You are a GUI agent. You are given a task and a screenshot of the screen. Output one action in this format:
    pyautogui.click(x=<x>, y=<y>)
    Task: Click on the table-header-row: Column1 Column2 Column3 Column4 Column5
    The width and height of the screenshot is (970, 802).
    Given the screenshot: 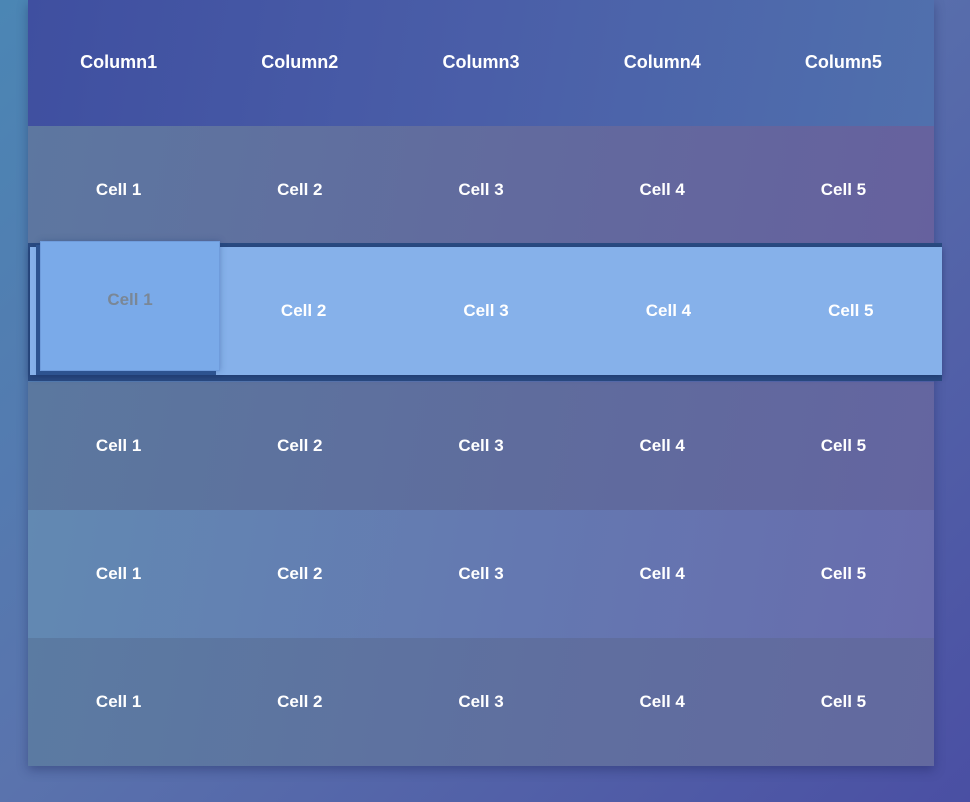 What is the action you would take?
    pyautogui.click(x=481, y=63)
    